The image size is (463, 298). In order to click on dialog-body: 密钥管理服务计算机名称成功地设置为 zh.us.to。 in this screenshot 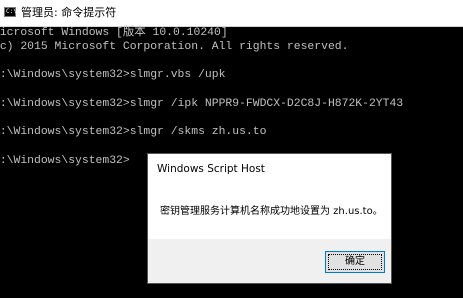, I will do `click(269, 211)`.